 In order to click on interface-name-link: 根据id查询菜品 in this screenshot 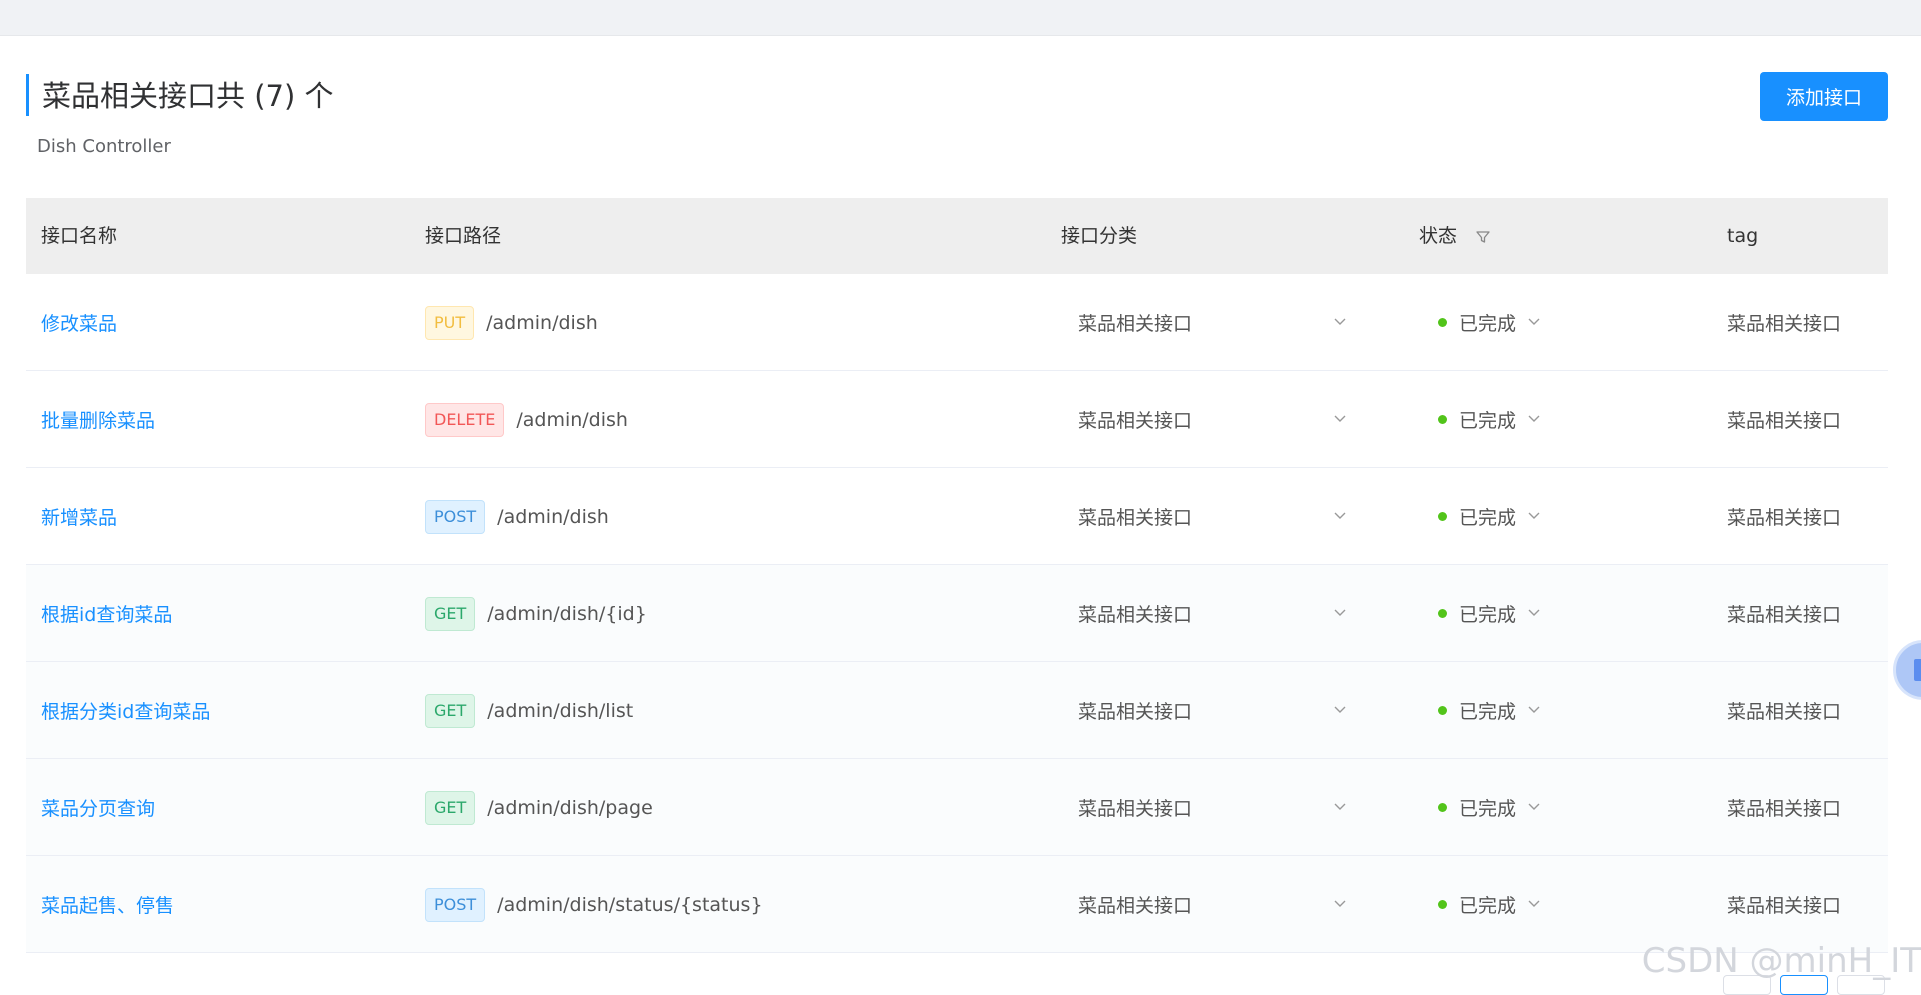, I will do `click(106, 613)`.